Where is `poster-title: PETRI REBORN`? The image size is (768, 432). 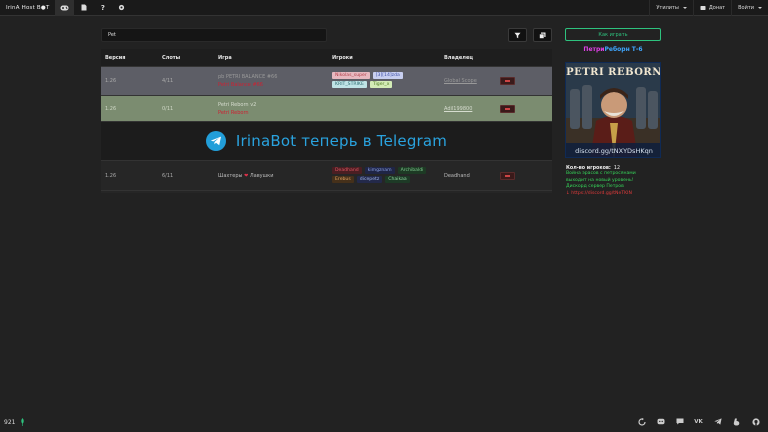 poster-title: PETRI REBORN is located at coordinates (613, 72).